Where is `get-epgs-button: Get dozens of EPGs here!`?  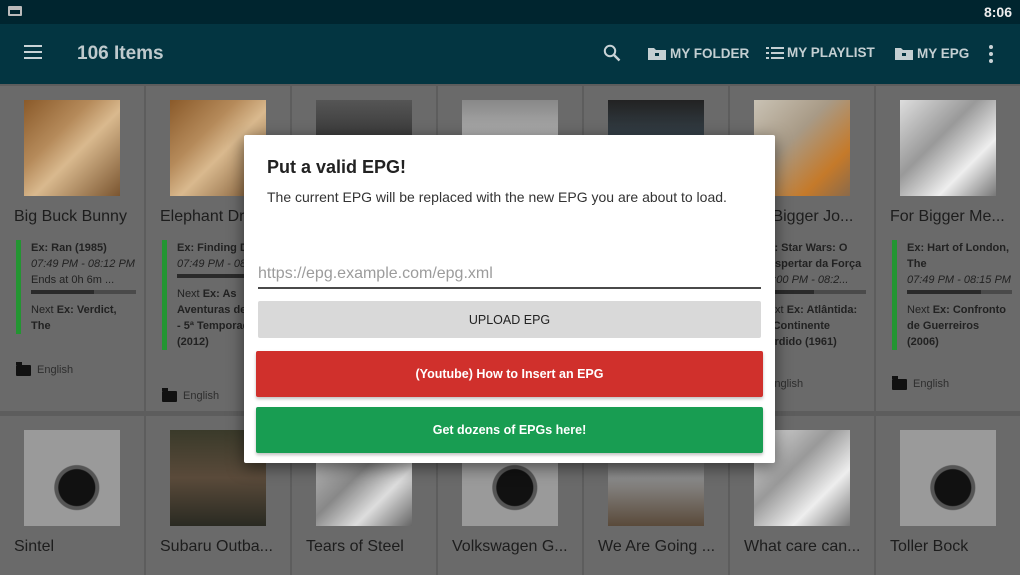
get-epgs-button: Get dozens of EPGs here! is located at coordinates (509, 430).